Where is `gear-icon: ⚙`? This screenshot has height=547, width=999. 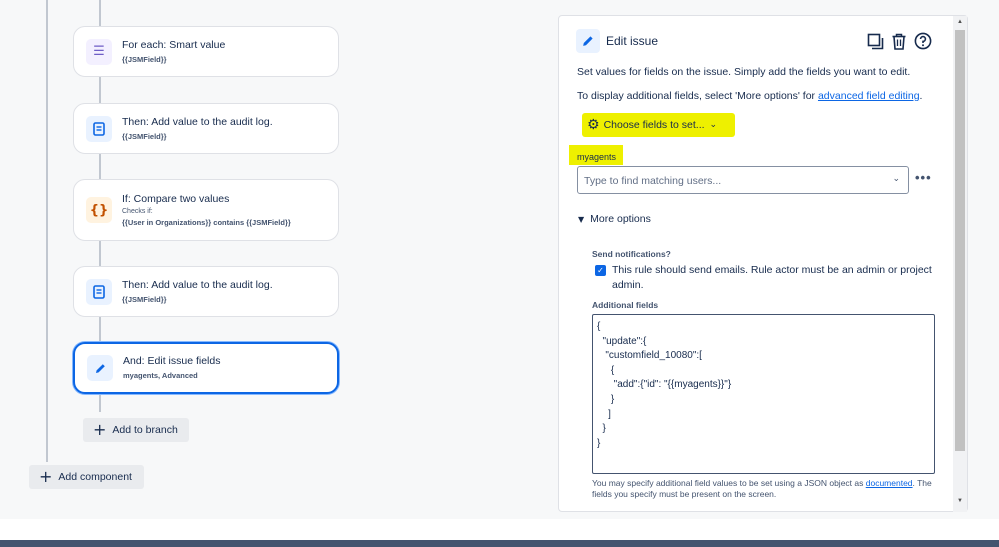 gear-icon: ⚙ is located at coordinates (593, 125).